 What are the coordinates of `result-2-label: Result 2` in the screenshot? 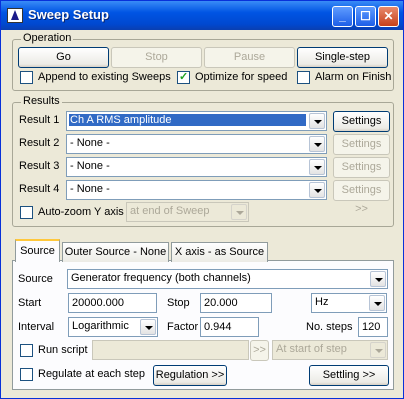 It's located at (39, 143).